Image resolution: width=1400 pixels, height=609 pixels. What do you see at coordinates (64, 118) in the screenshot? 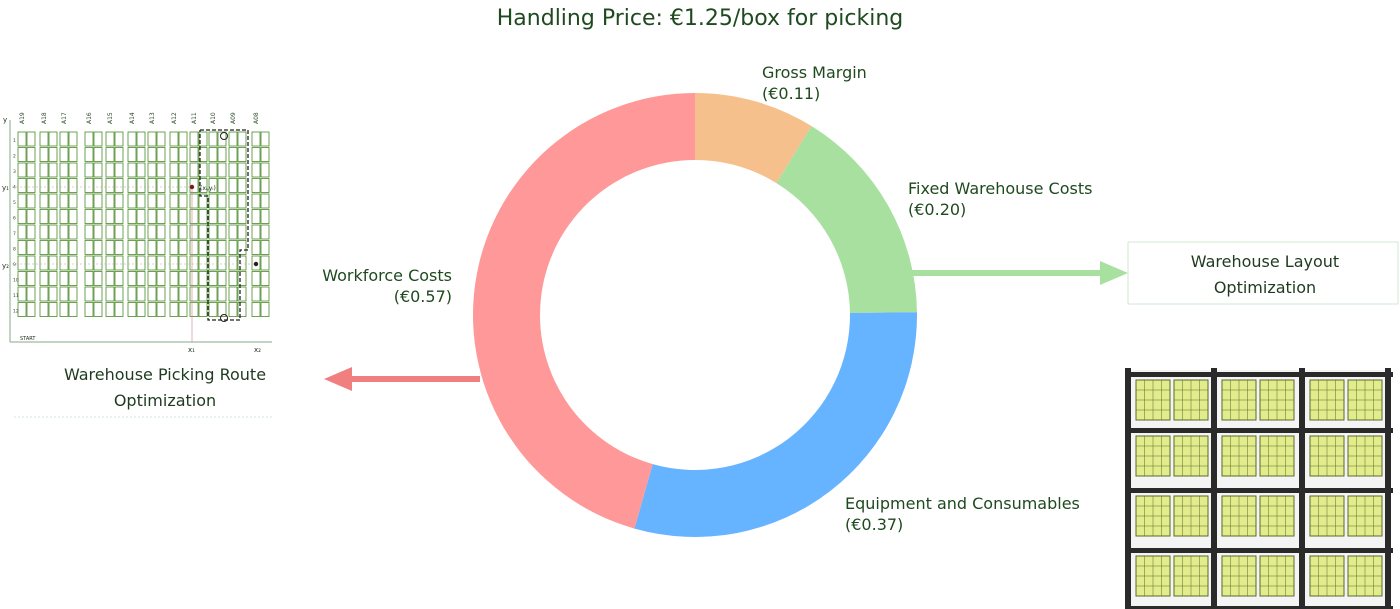
I see `aisle-label: A17` at bounding box center [64, 118].